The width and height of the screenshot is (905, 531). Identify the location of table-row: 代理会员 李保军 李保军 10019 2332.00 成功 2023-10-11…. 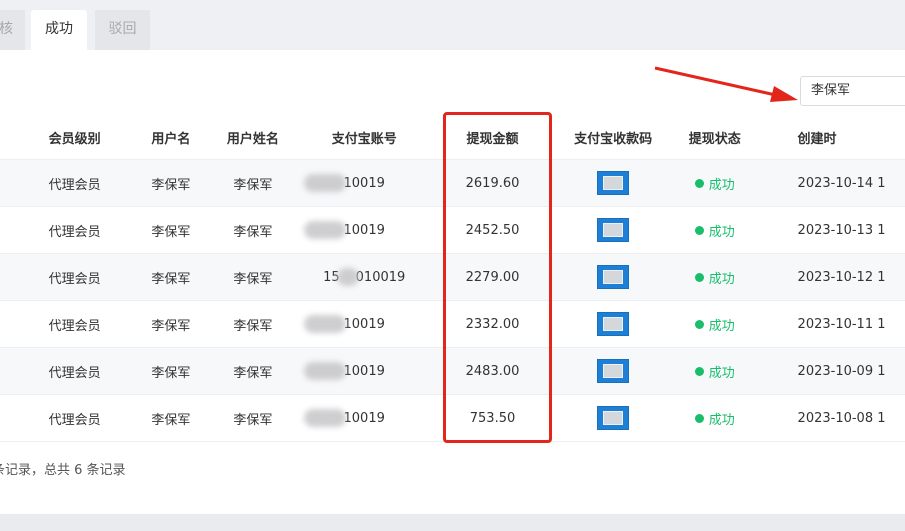
(452, 324).